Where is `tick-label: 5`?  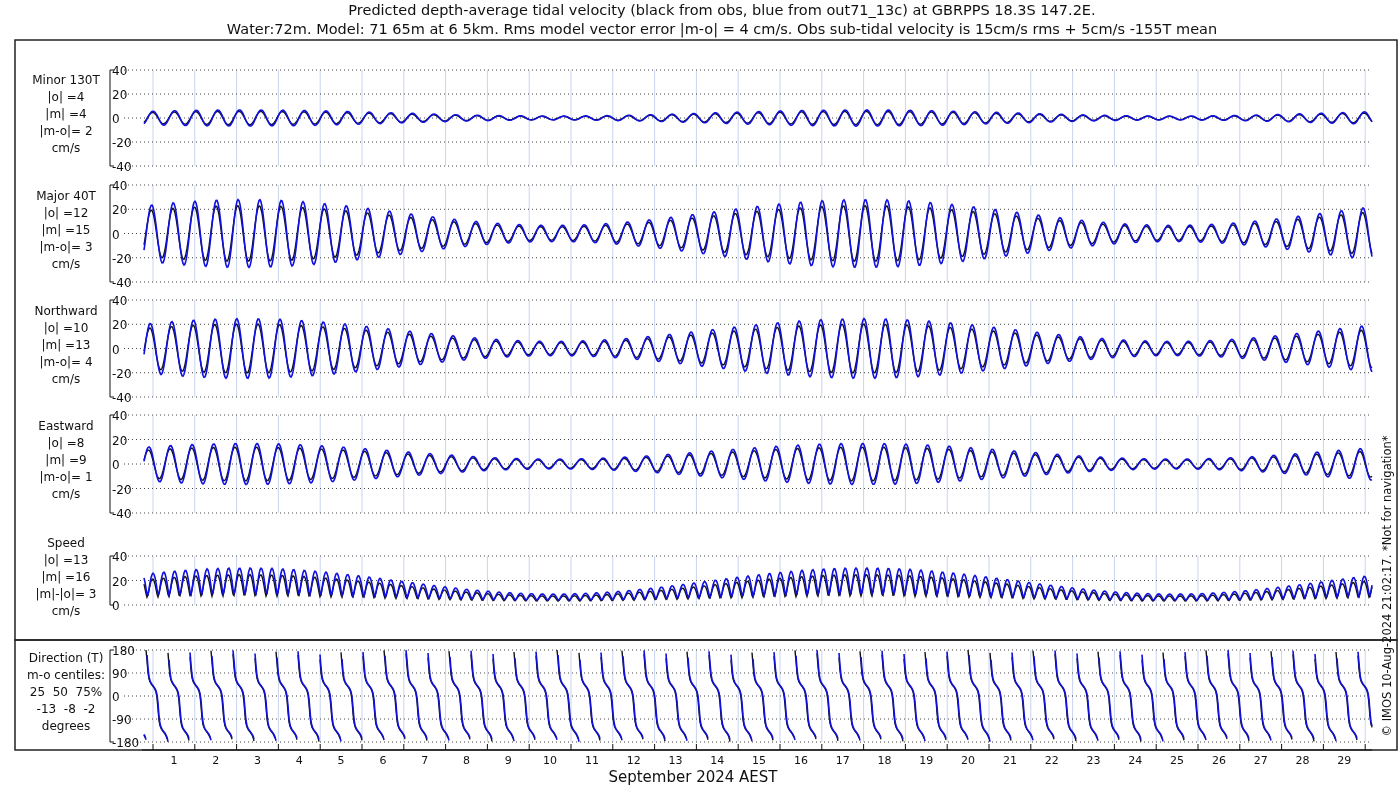 tick-label: 5 is located at coordinates (341, 760).